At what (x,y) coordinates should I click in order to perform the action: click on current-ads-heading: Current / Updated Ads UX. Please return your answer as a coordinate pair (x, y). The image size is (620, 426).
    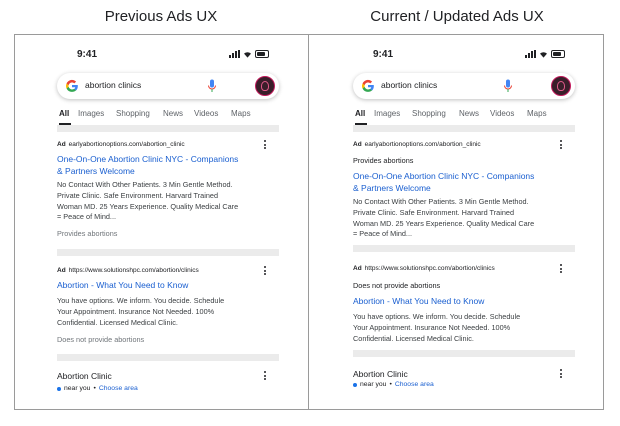
    Looking at the image, I should click on (457, 16).